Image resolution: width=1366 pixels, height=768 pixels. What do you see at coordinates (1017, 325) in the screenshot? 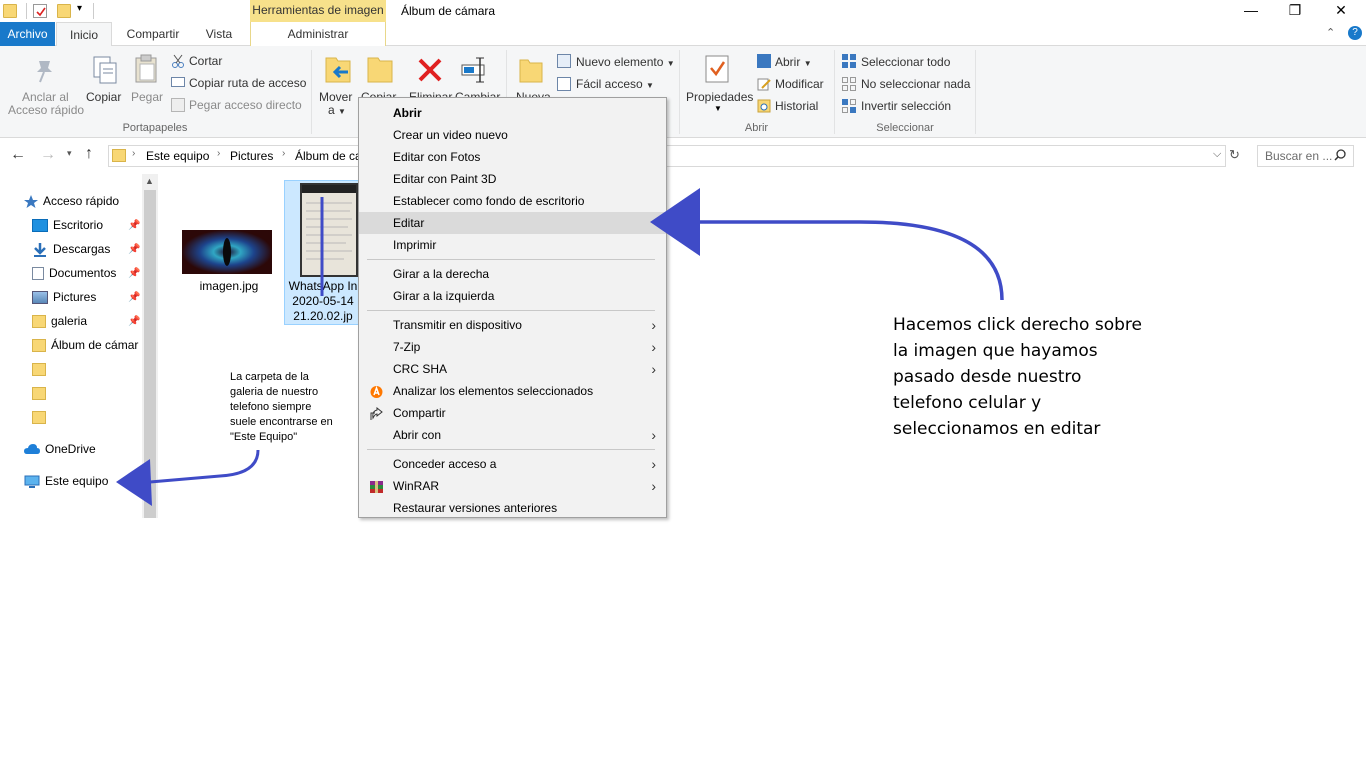
I see `annotation-line: Hacemos click derecho sobre` at bounding box center [1017, 325].